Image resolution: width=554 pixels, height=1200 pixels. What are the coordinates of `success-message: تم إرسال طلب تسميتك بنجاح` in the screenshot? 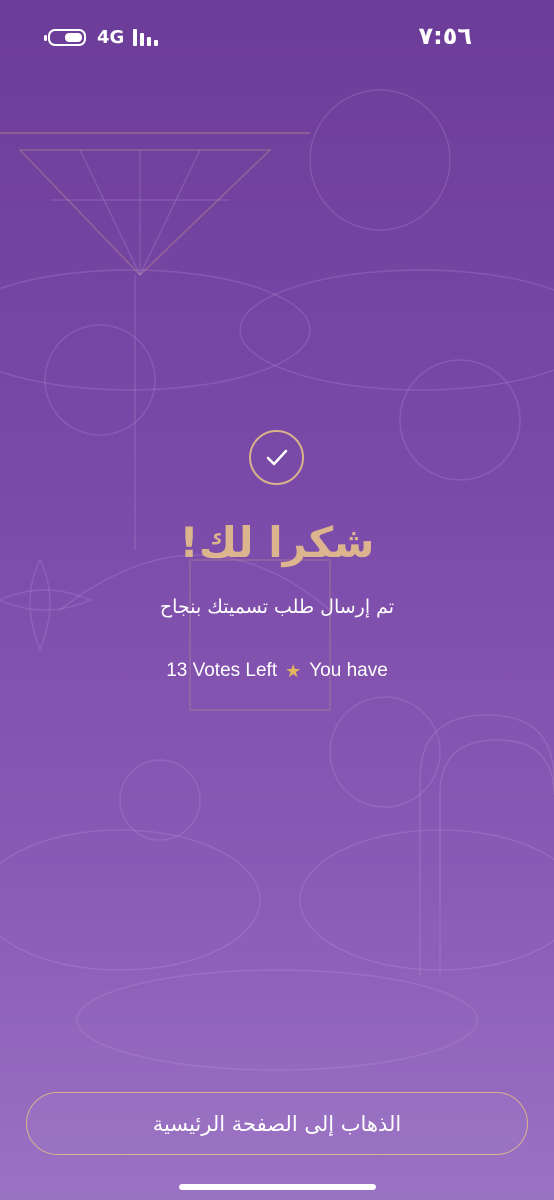 It's located at (277, 607).